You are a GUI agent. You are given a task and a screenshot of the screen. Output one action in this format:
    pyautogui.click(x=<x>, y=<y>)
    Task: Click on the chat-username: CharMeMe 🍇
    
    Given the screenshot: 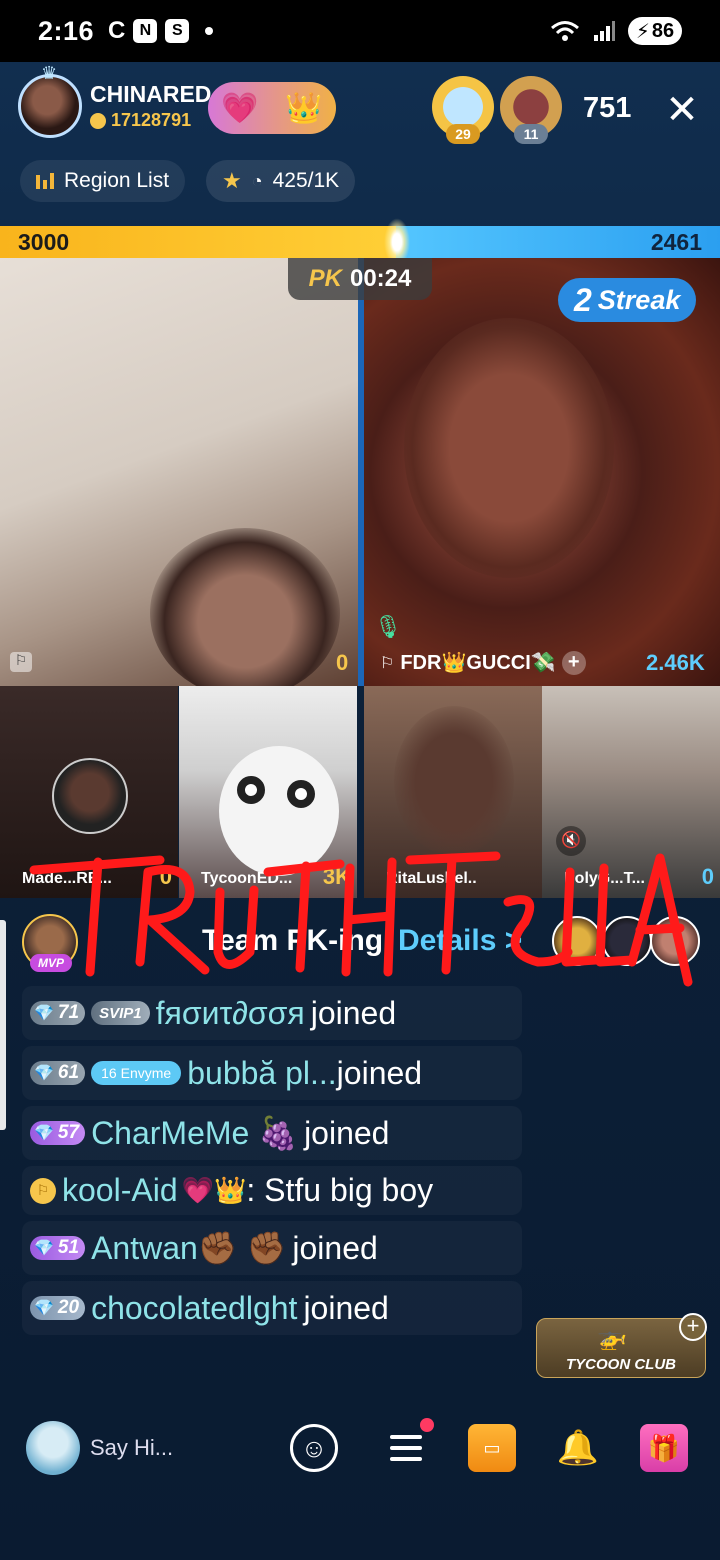 What is the action you would take?
    pyautogui.click(x=194, y=1133)
    